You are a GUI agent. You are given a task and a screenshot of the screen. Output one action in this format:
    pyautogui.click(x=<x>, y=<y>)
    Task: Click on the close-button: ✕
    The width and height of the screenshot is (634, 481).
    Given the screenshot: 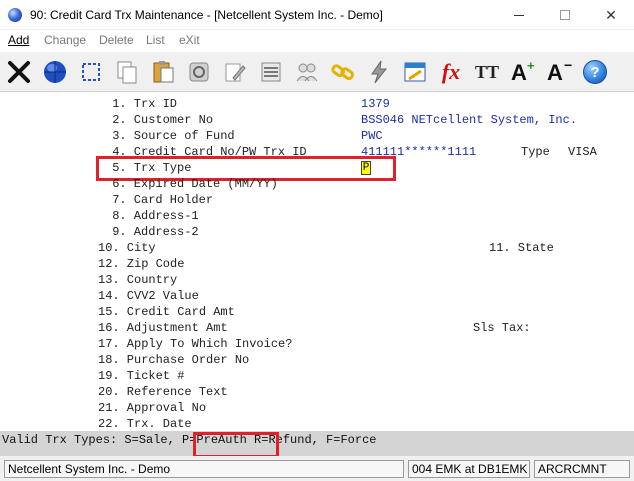 What is the action you would take?
    pyautogui.click(x=611, y=15)
    